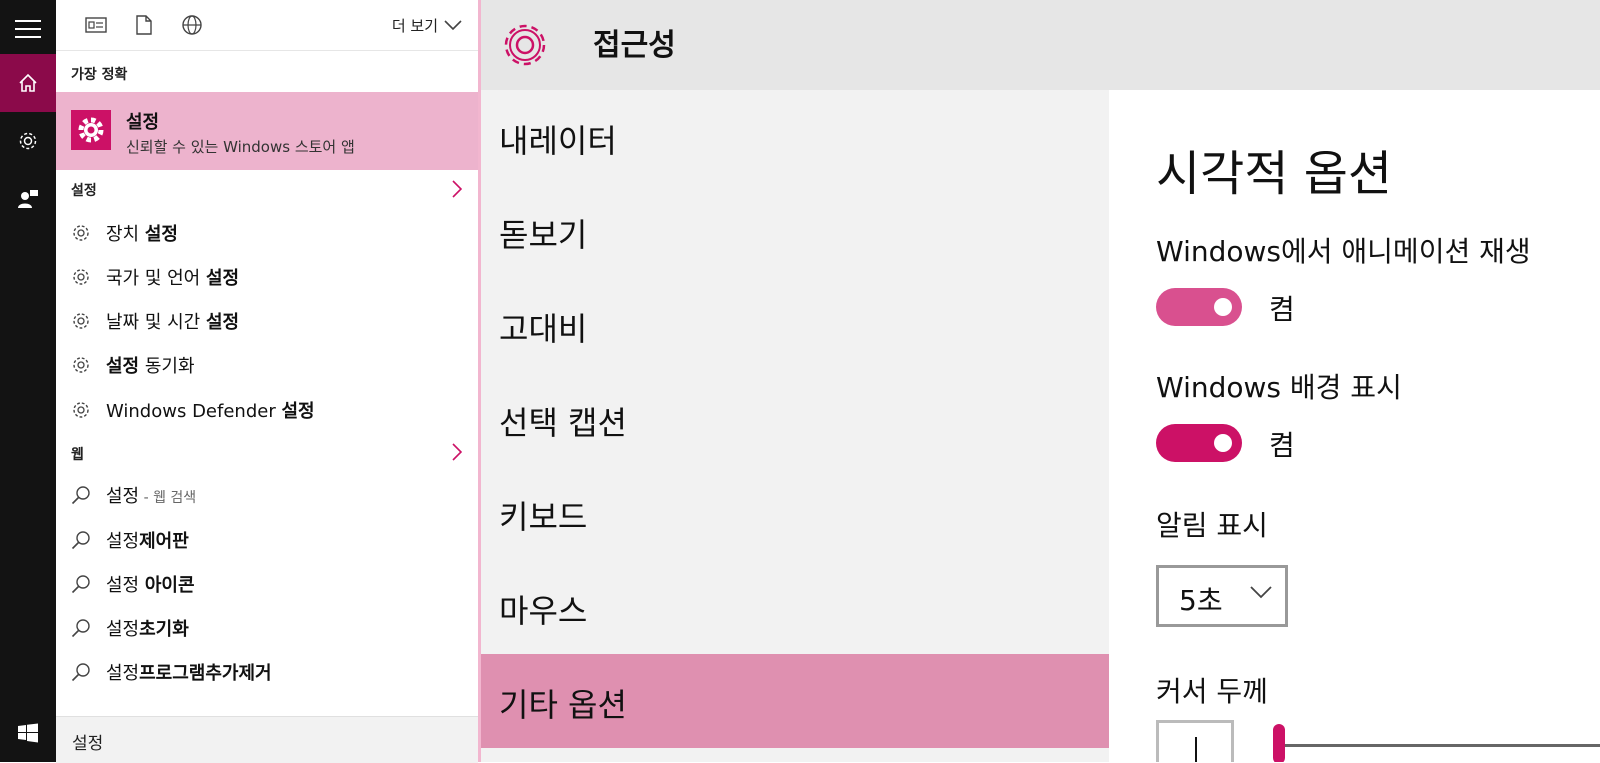  I want to click on cursor-preview-bar, so click(1196, 749).